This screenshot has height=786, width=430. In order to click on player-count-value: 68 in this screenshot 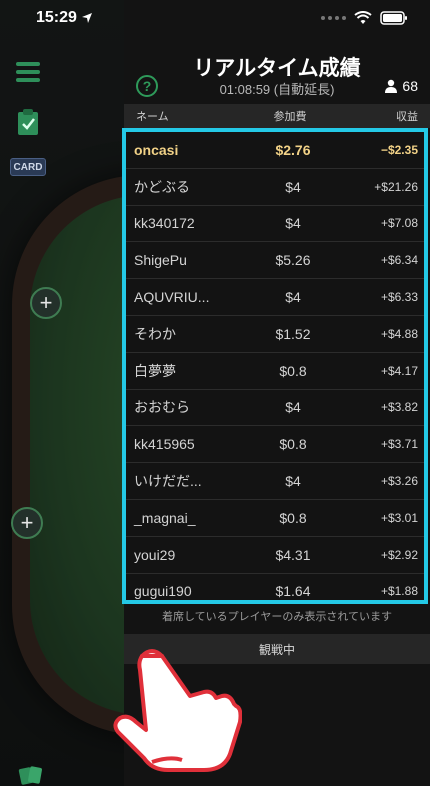, I will do `click(410, 86)`.